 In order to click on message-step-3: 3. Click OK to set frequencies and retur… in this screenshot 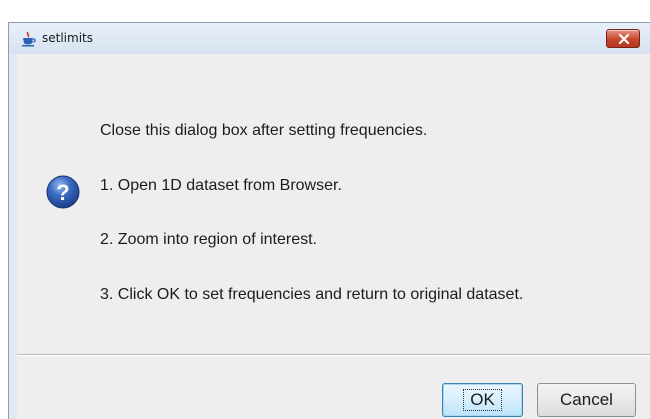, I will do `click(312, 294)`.